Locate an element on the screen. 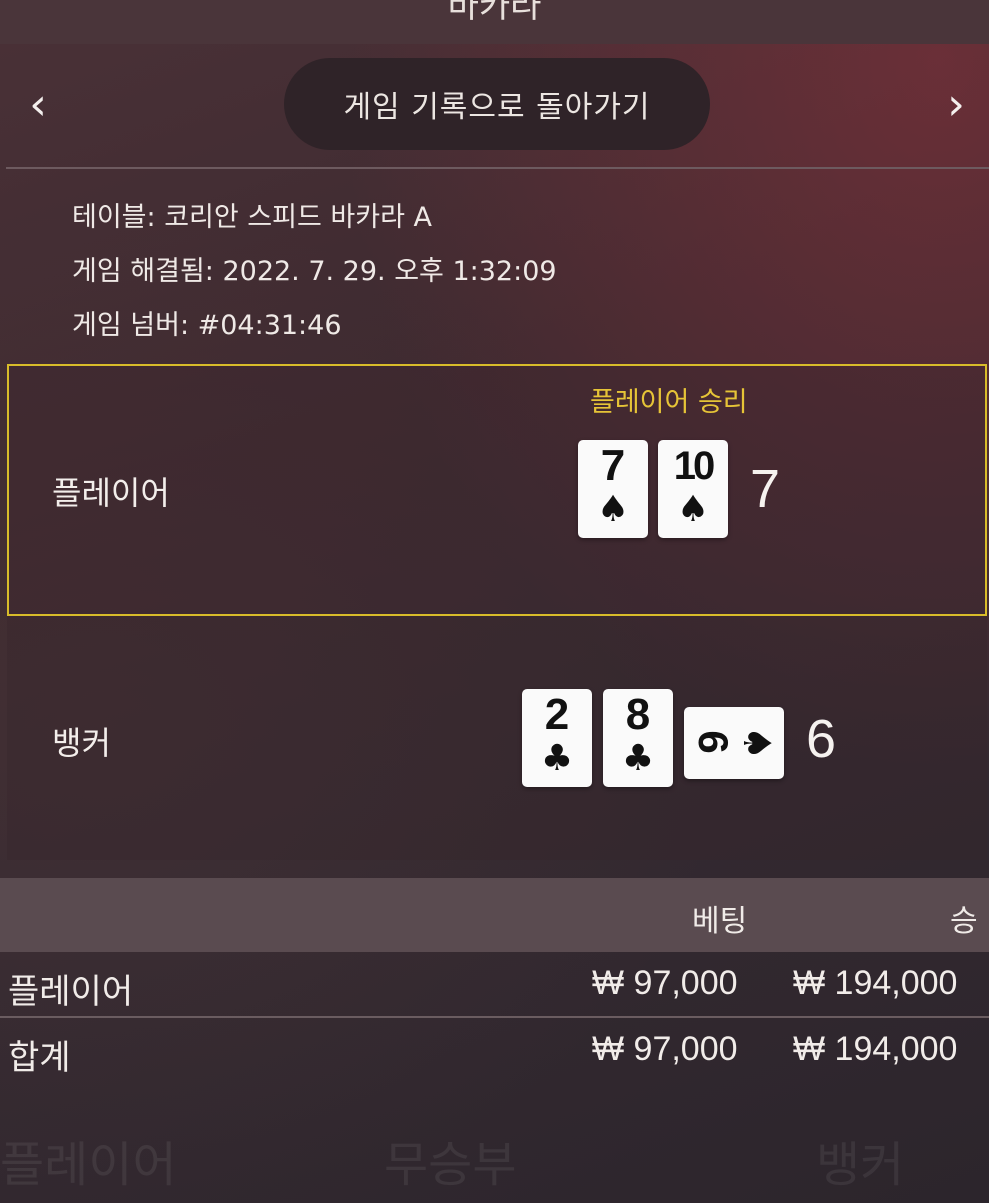  total-row-label: 합계 is located at coordinates (39, 1058).